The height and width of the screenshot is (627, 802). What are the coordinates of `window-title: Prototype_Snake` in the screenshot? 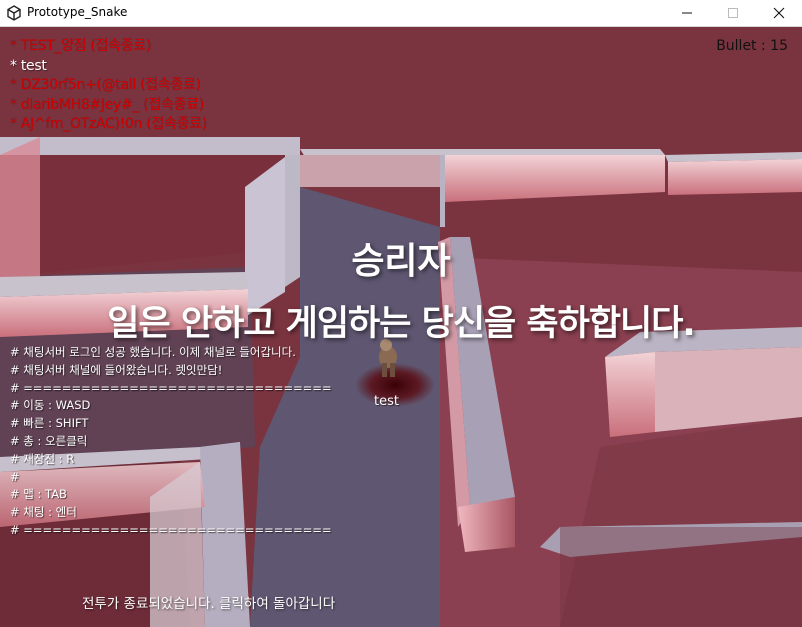 It's located at (77, 12).